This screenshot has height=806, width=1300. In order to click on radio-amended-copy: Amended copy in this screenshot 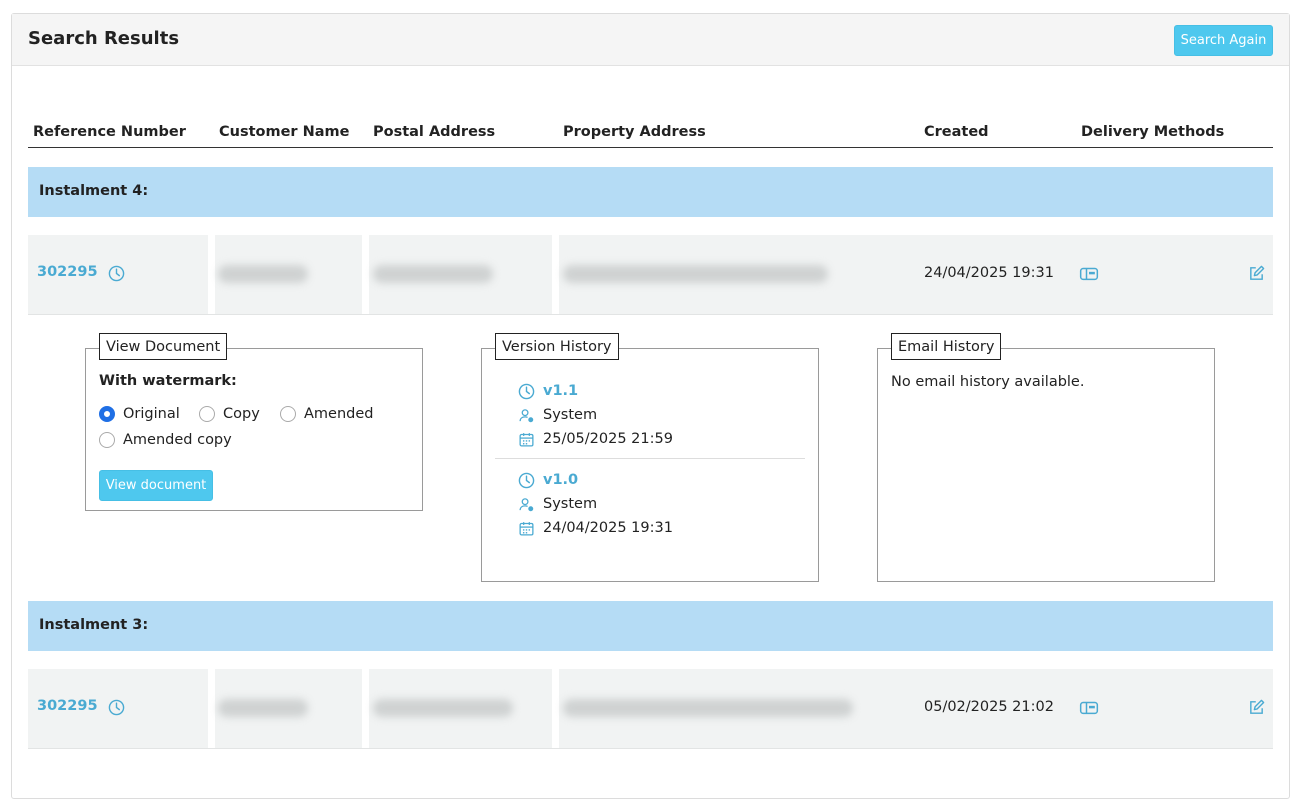, I will do `click(165, 440)`.